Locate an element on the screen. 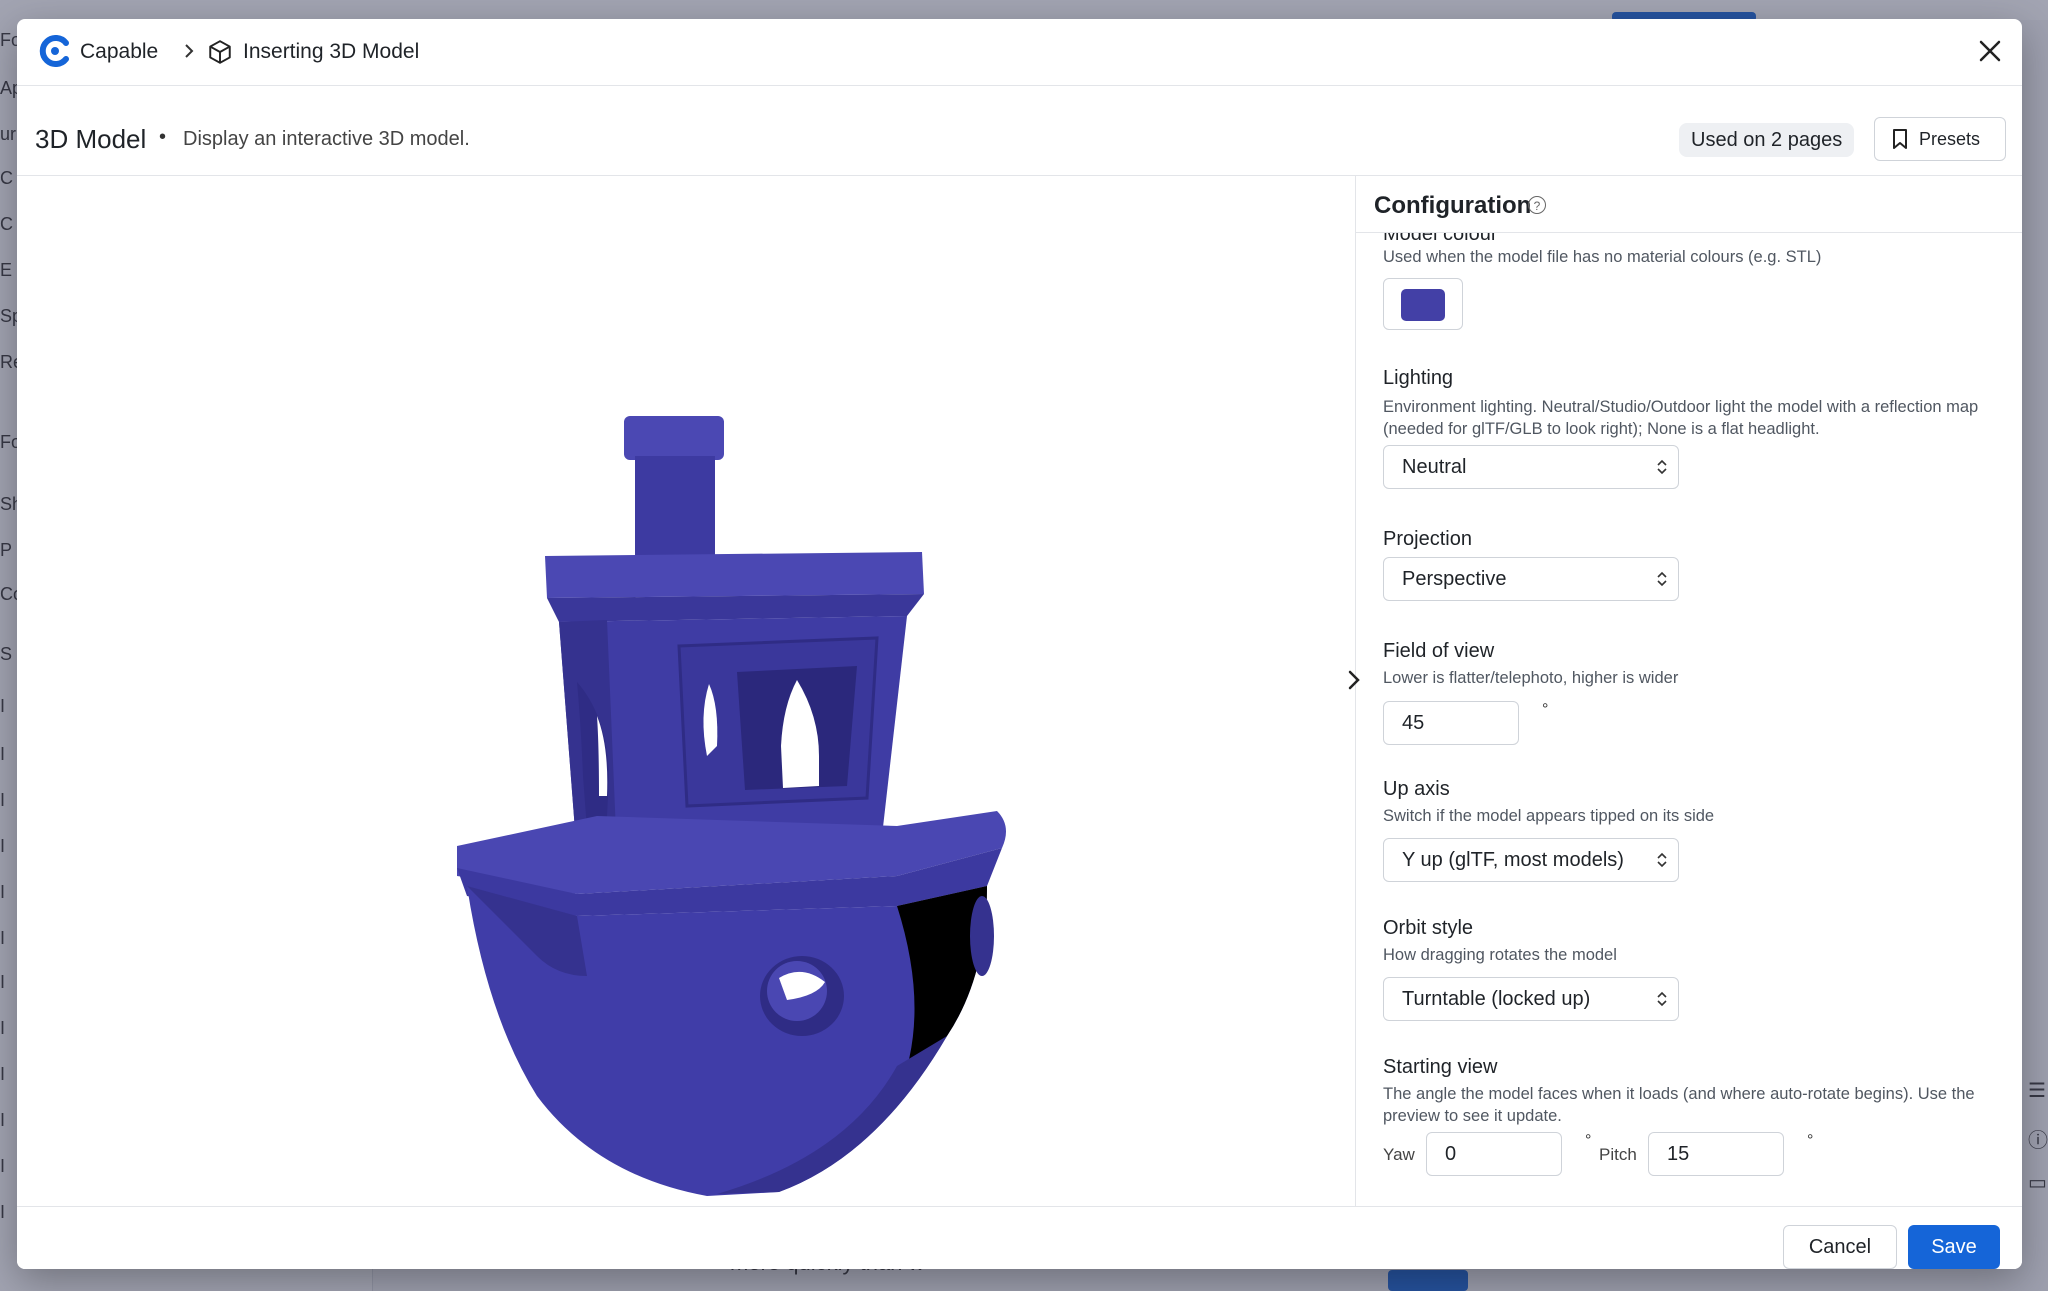  pitch-label: Pitch is located at coordinates (1618, 1154).